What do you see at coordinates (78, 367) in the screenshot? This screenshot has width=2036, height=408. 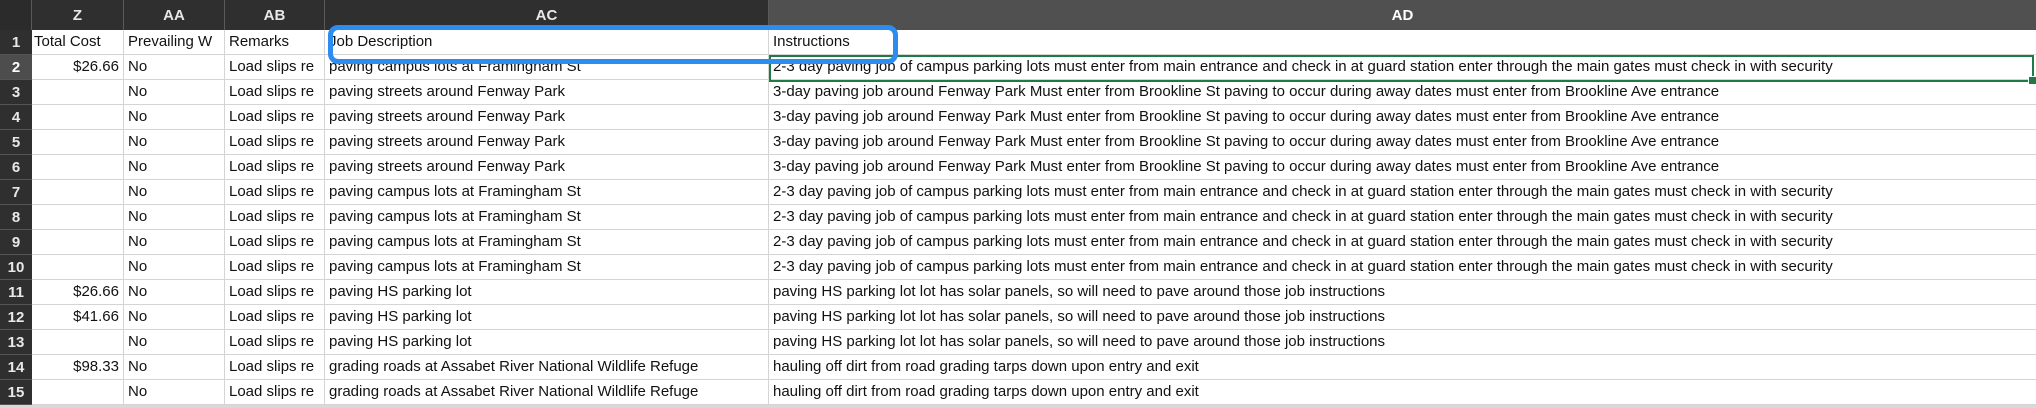 I see `cell-total-cost: $98.33` at bounding box center [78, 367].